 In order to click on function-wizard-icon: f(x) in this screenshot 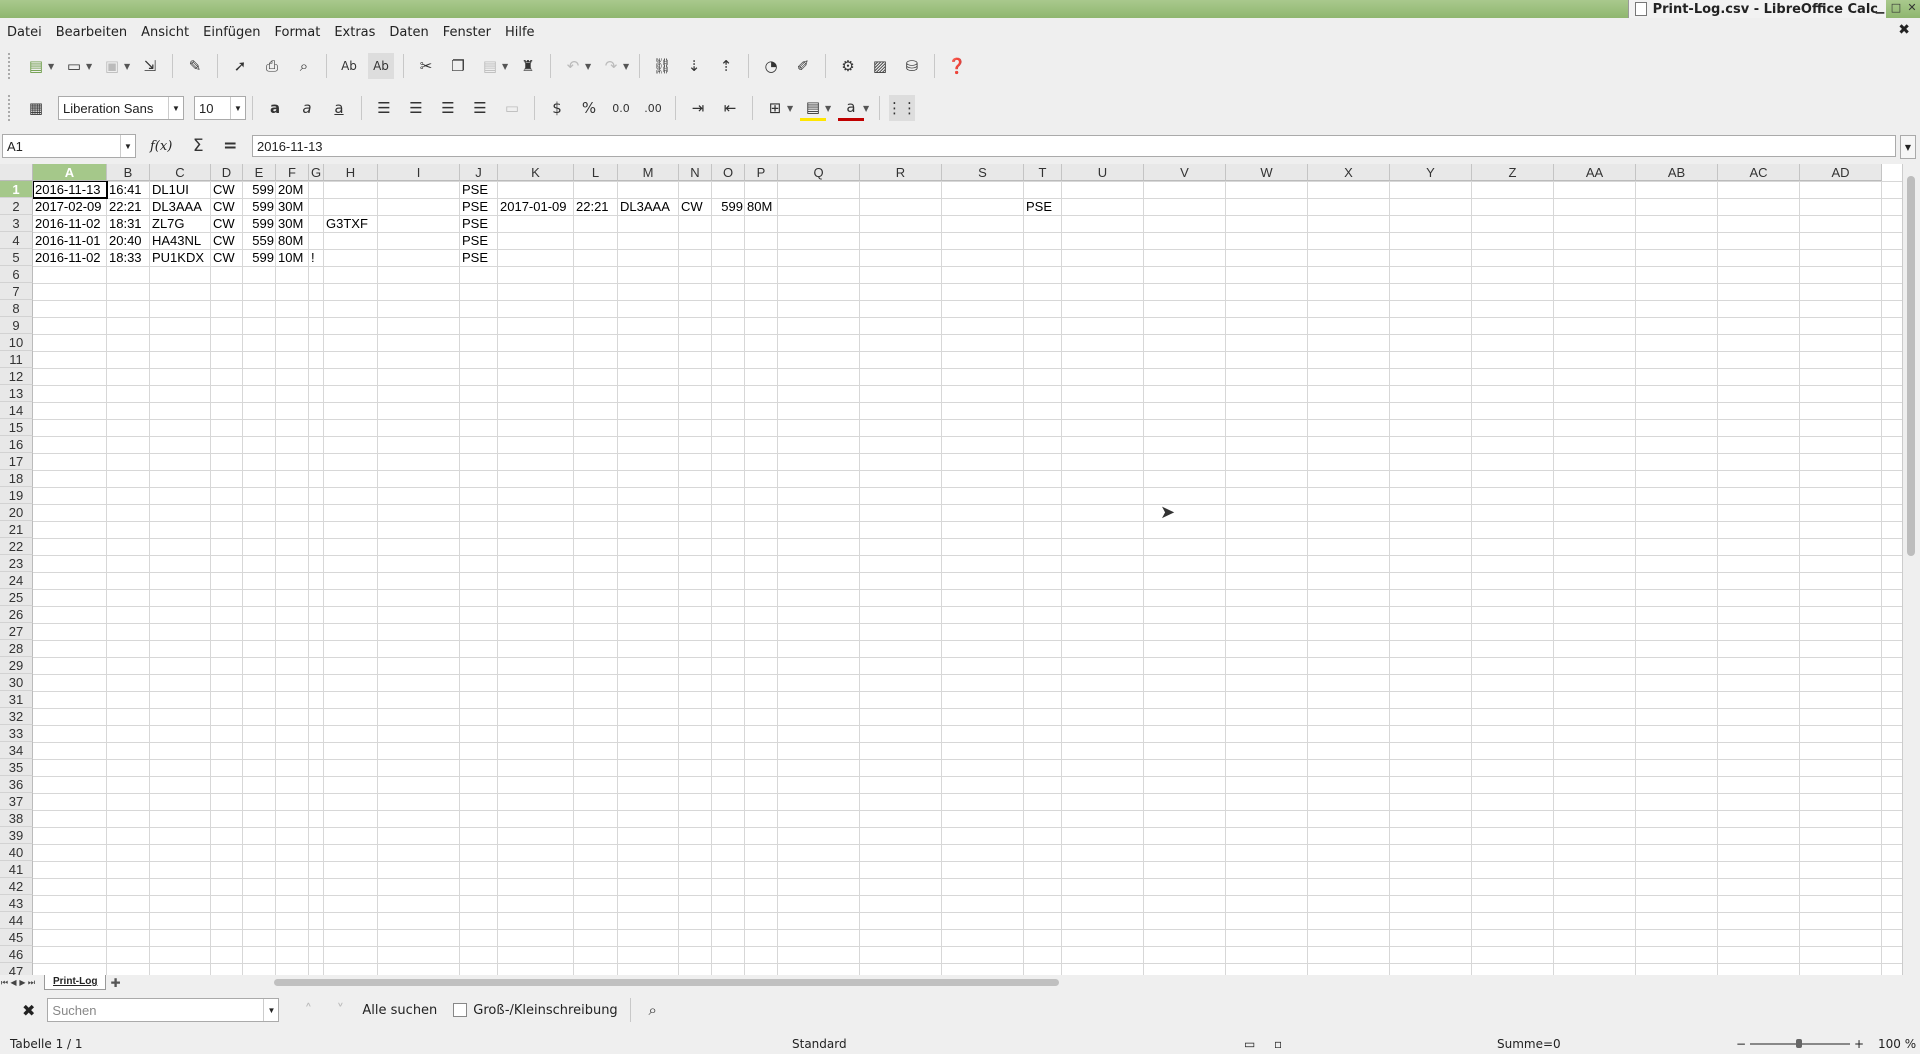, I will do `click(161, 146)`.